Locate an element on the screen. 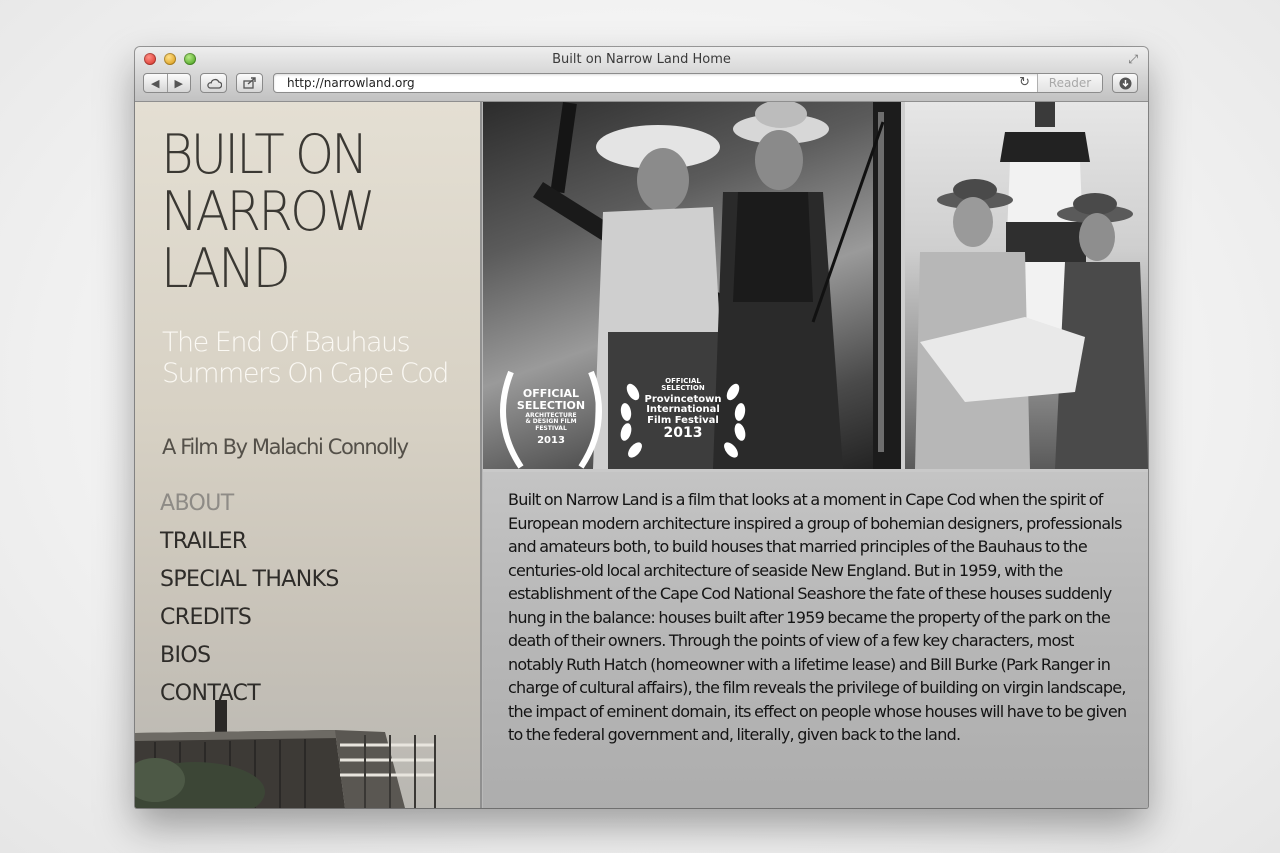  back-forward-buttons: ◀ ▶ is located at coordinates (167, 83).